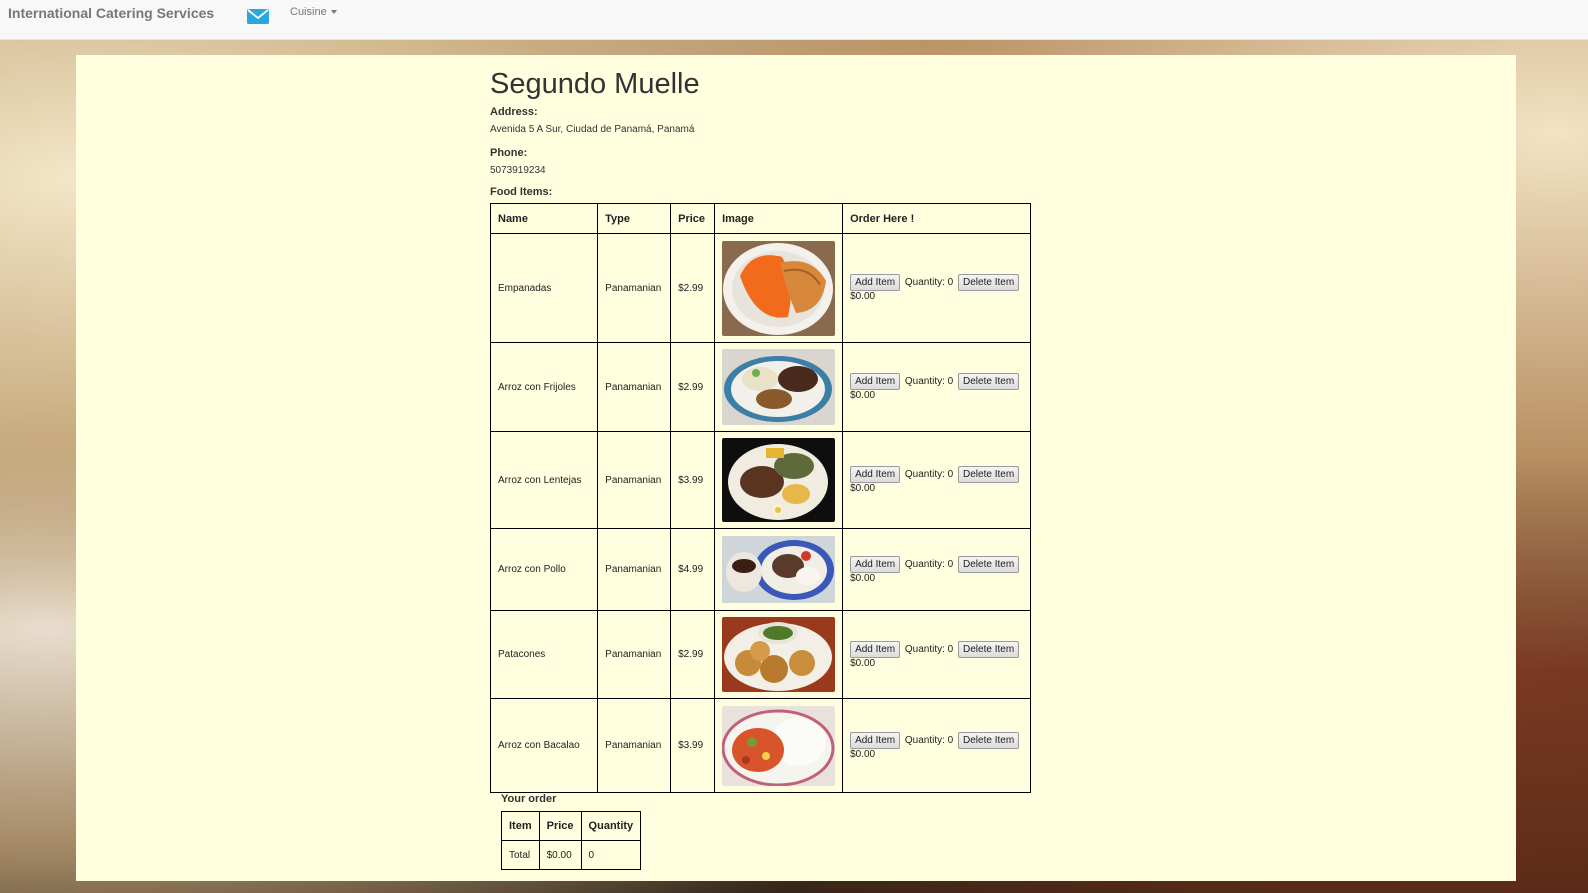 This screenshot has height=893, width=1588. I want to click on food-items-label: Food Items:, so click(521, 192).